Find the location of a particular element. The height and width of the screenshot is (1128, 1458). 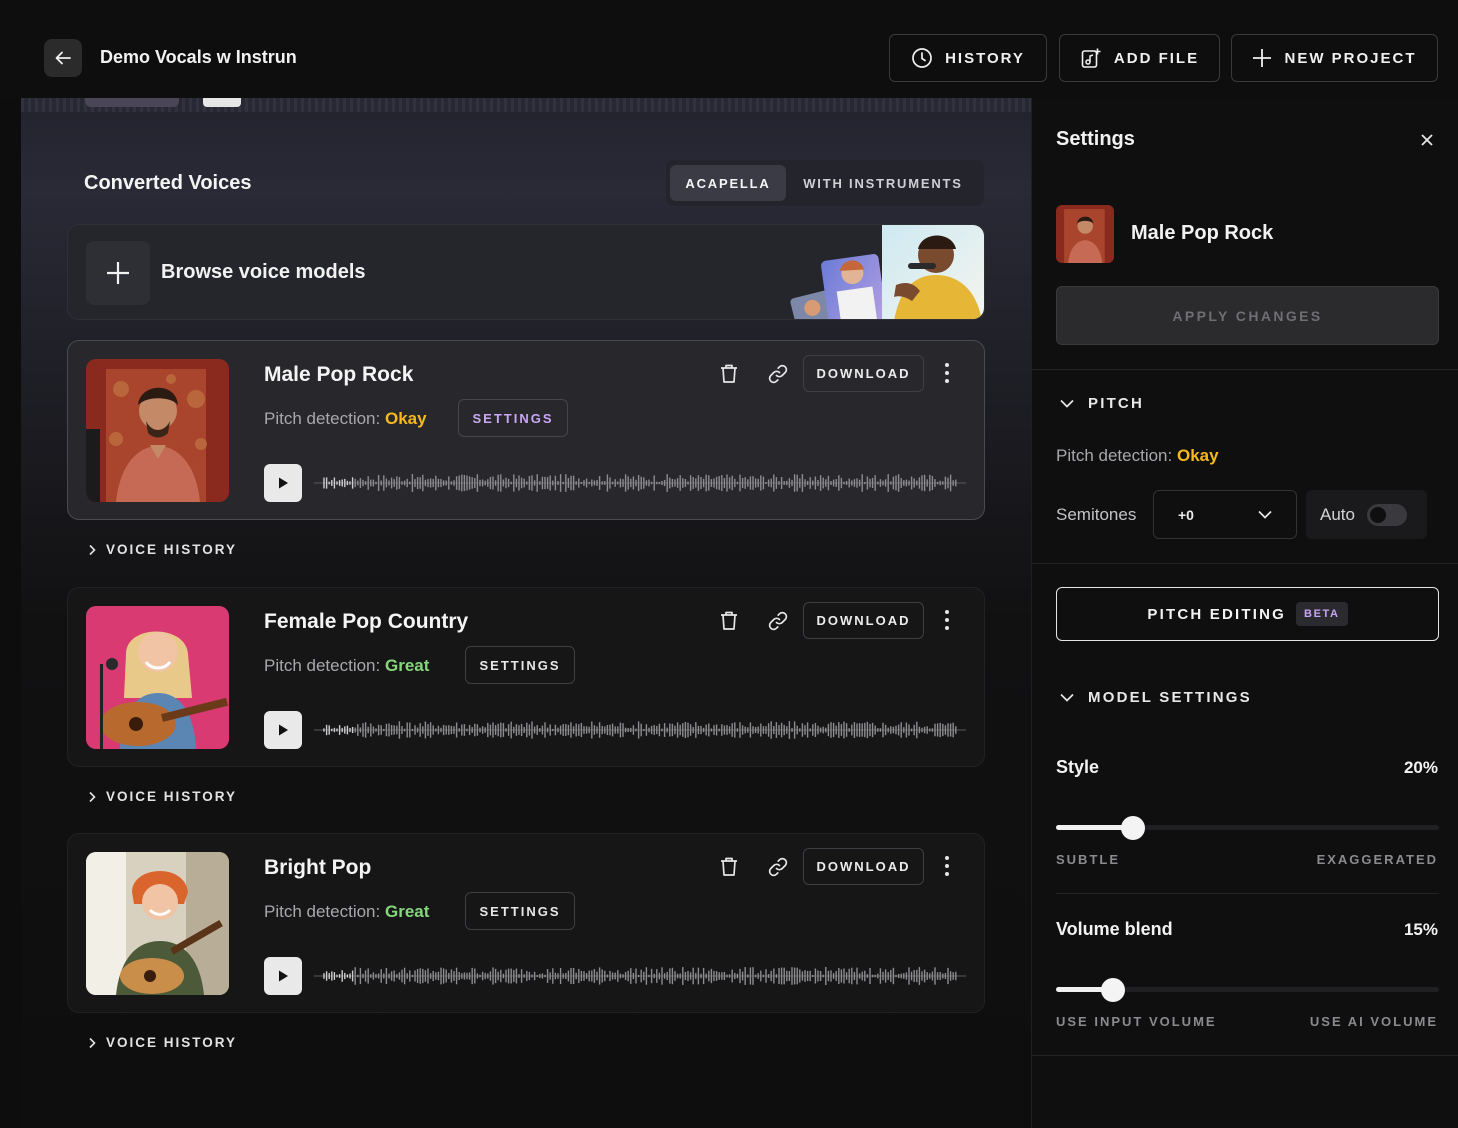

browse-voice-models-button: Browse voice models is located at coordinates (526, 272).